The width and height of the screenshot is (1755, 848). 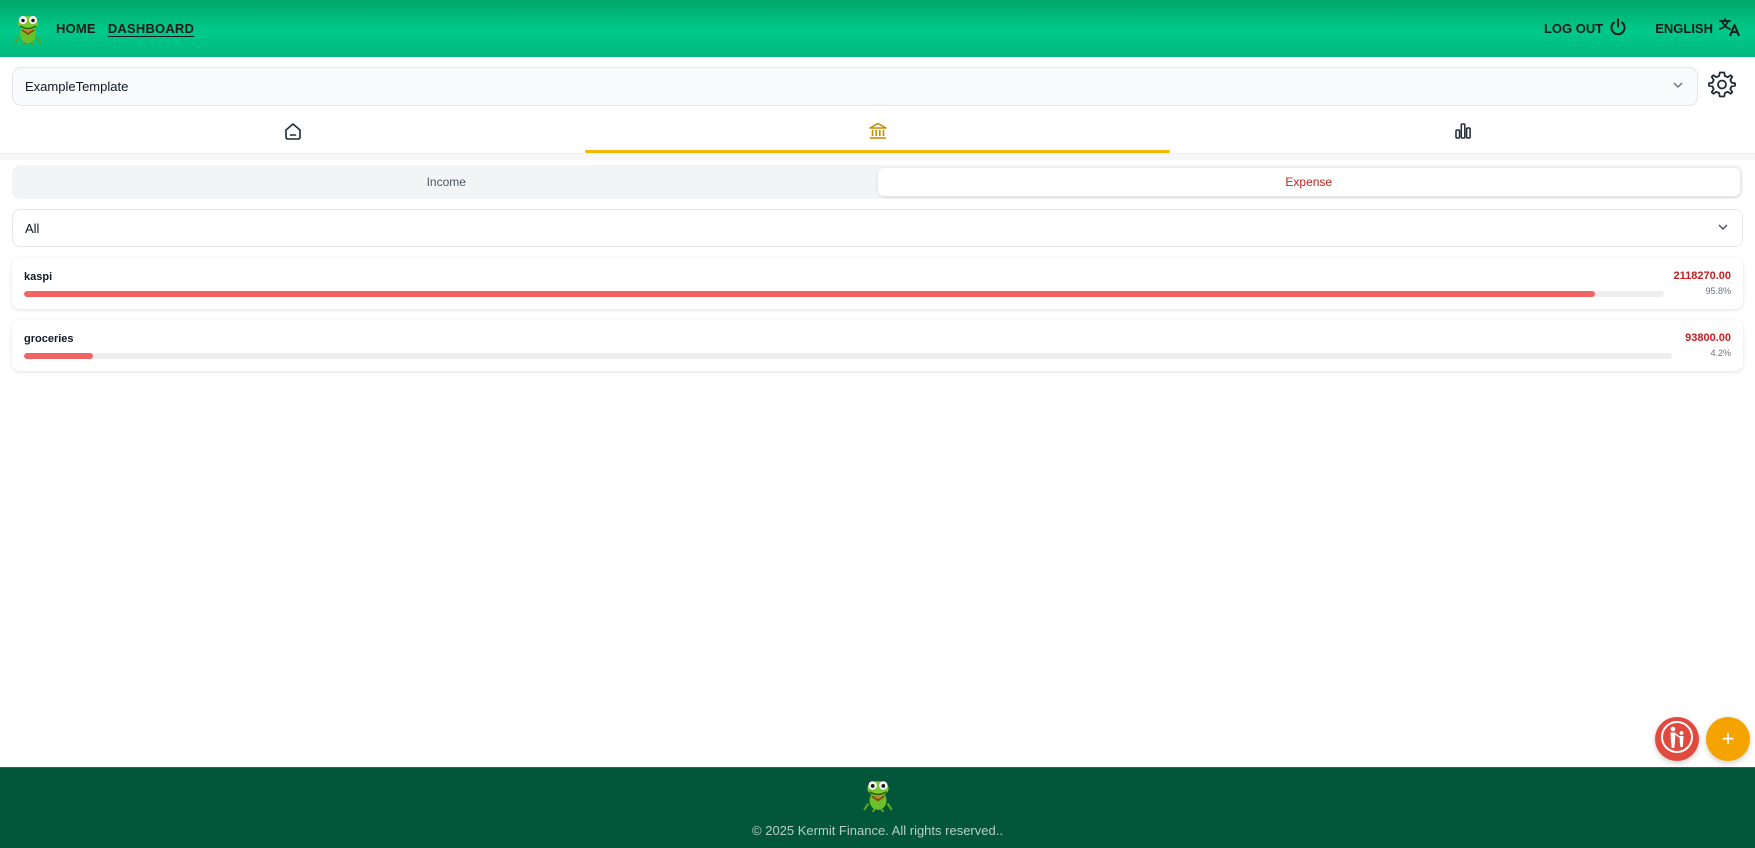 I want to click on template-select: ExampleTemplate, so click(x=855, y=86).